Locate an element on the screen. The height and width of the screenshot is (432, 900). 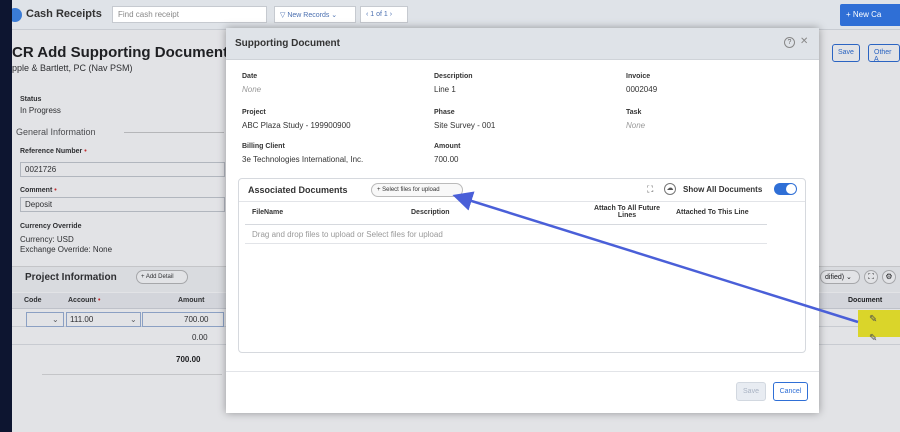
amount-value: 700.00 is located at coordinates (446, 159).